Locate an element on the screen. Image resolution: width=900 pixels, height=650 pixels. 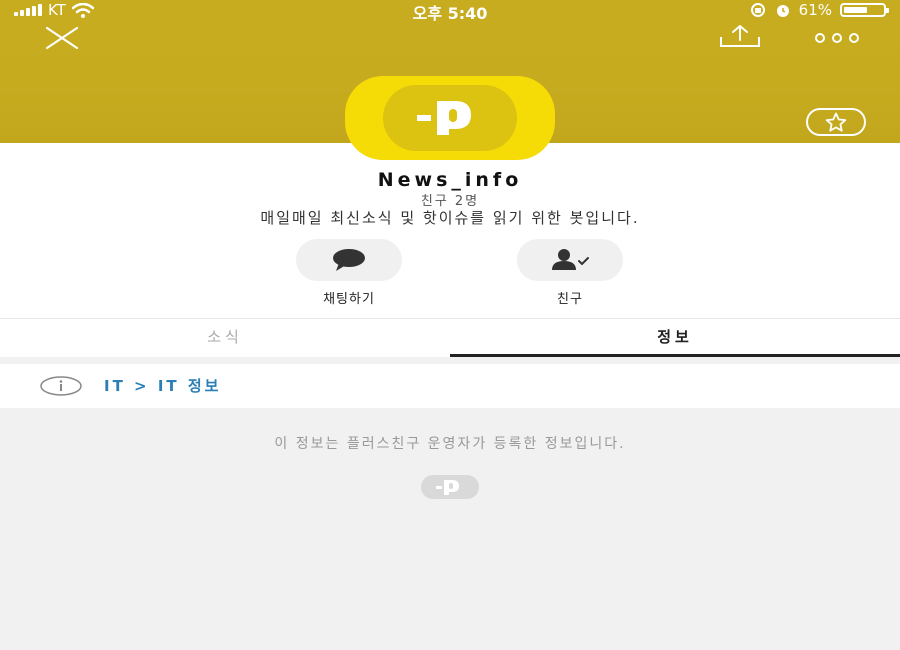
category-row: IT > IT 정보 is located at coordinates (450, 386).